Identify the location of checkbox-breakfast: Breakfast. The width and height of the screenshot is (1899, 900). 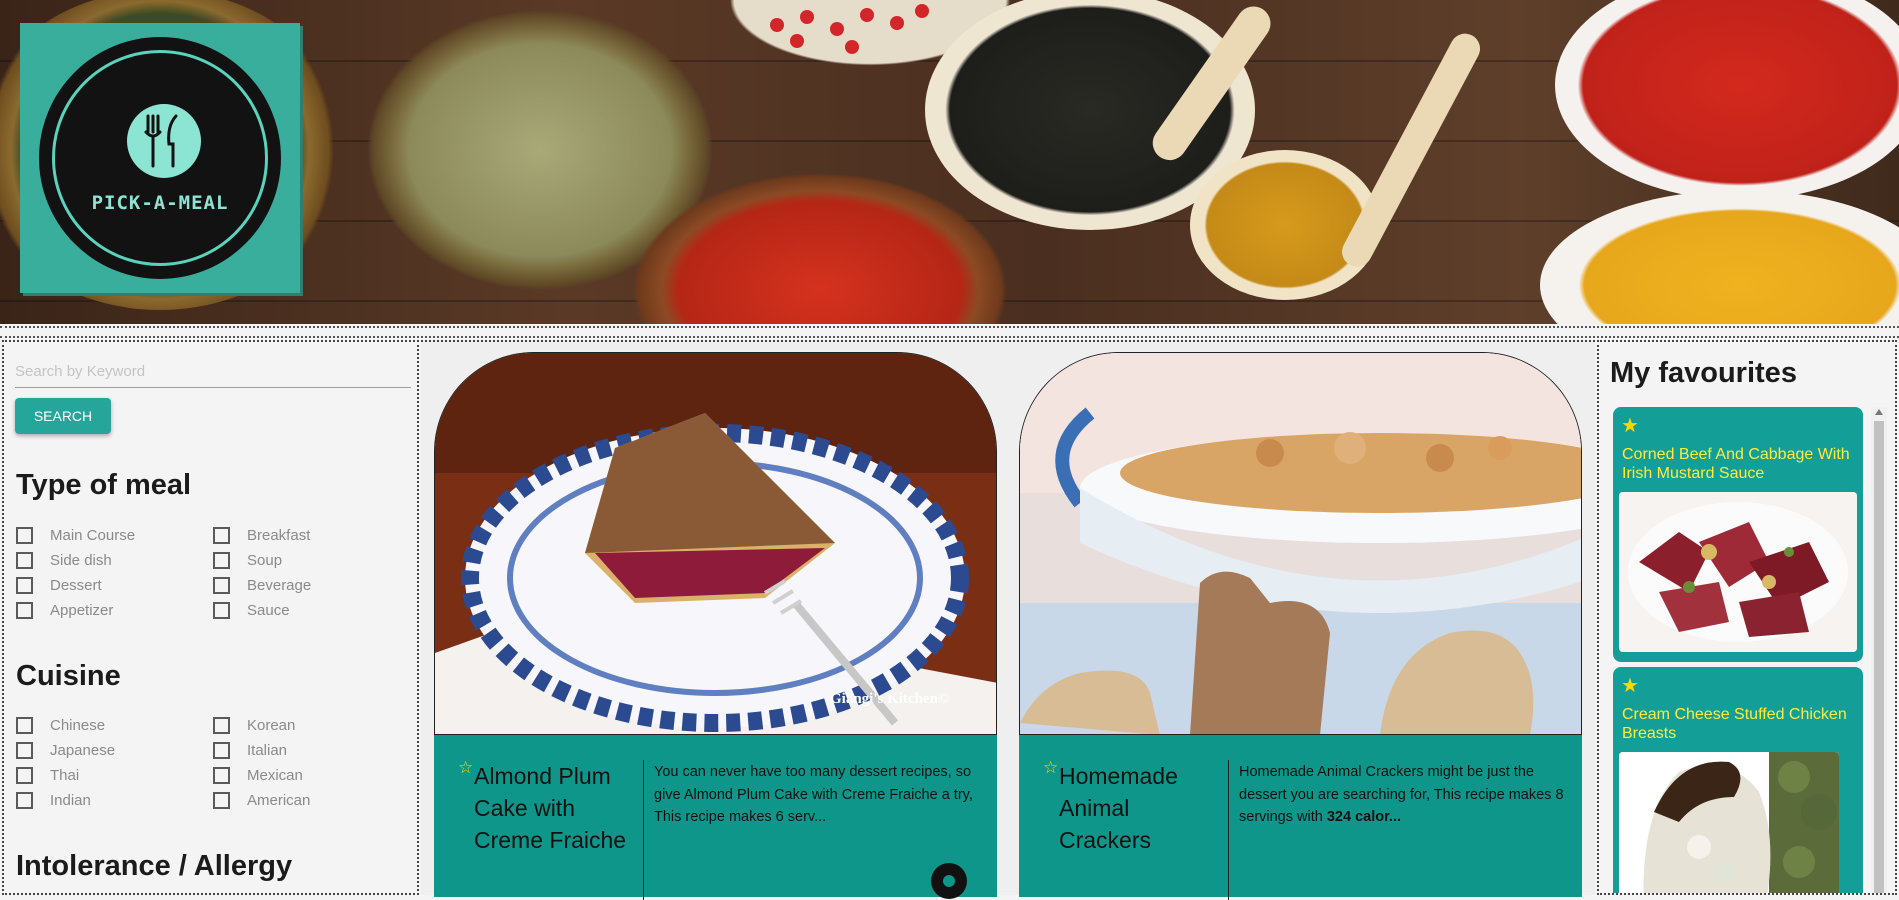
(261, 535).